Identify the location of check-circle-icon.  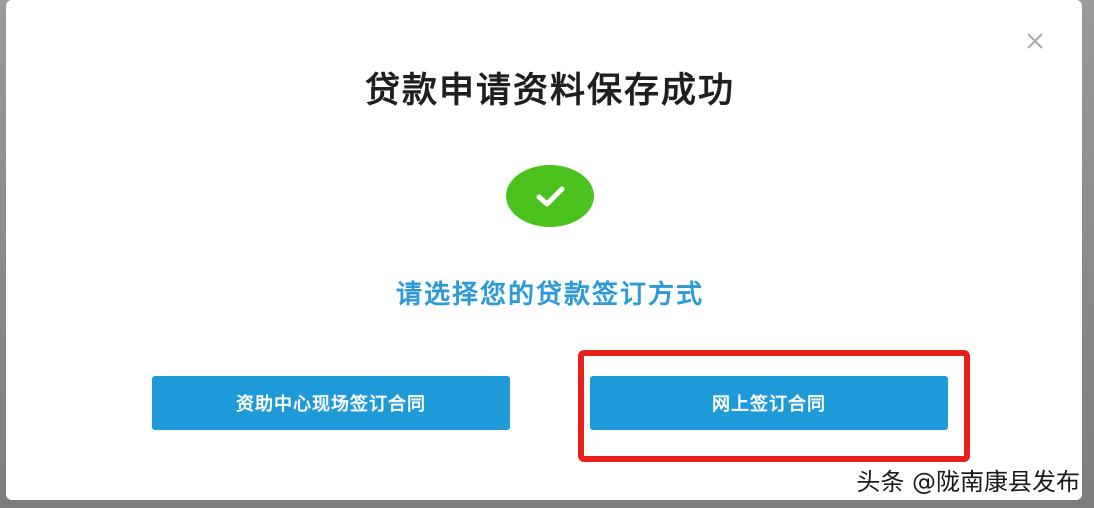
(550, 196).